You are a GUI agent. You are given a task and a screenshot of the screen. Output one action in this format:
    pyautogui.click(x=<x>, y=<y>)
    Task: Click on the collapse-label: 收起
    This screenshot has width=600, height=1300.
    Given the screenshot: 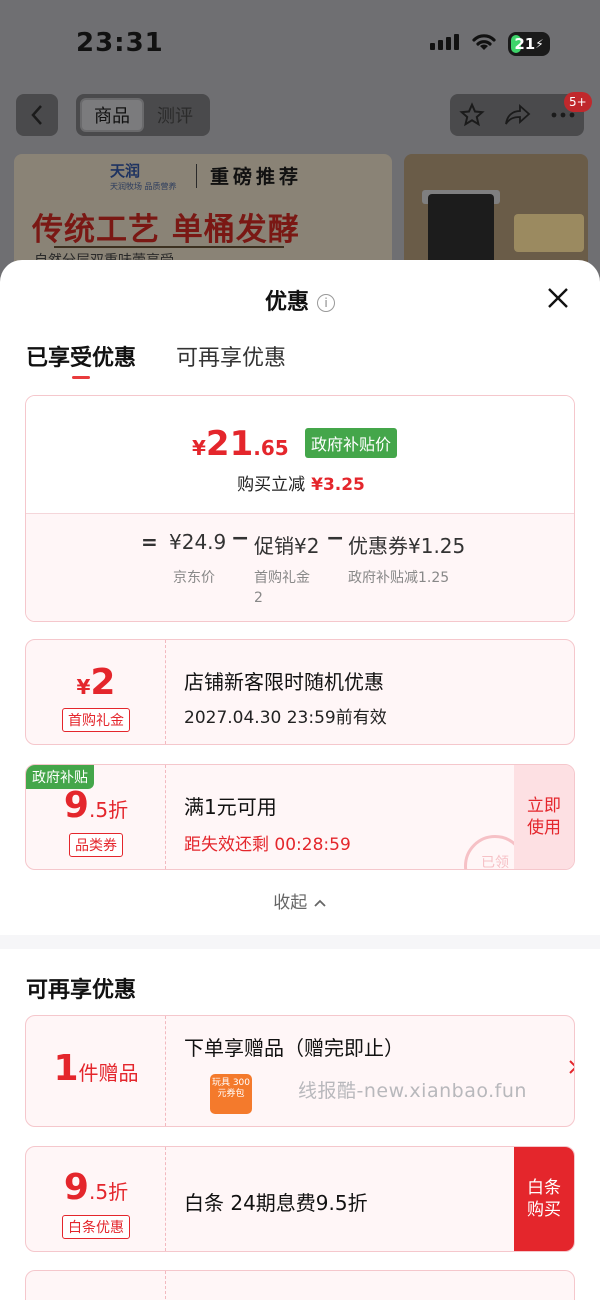 What is the action you would take?
    pyautogui.click(x=290, y=903)
    